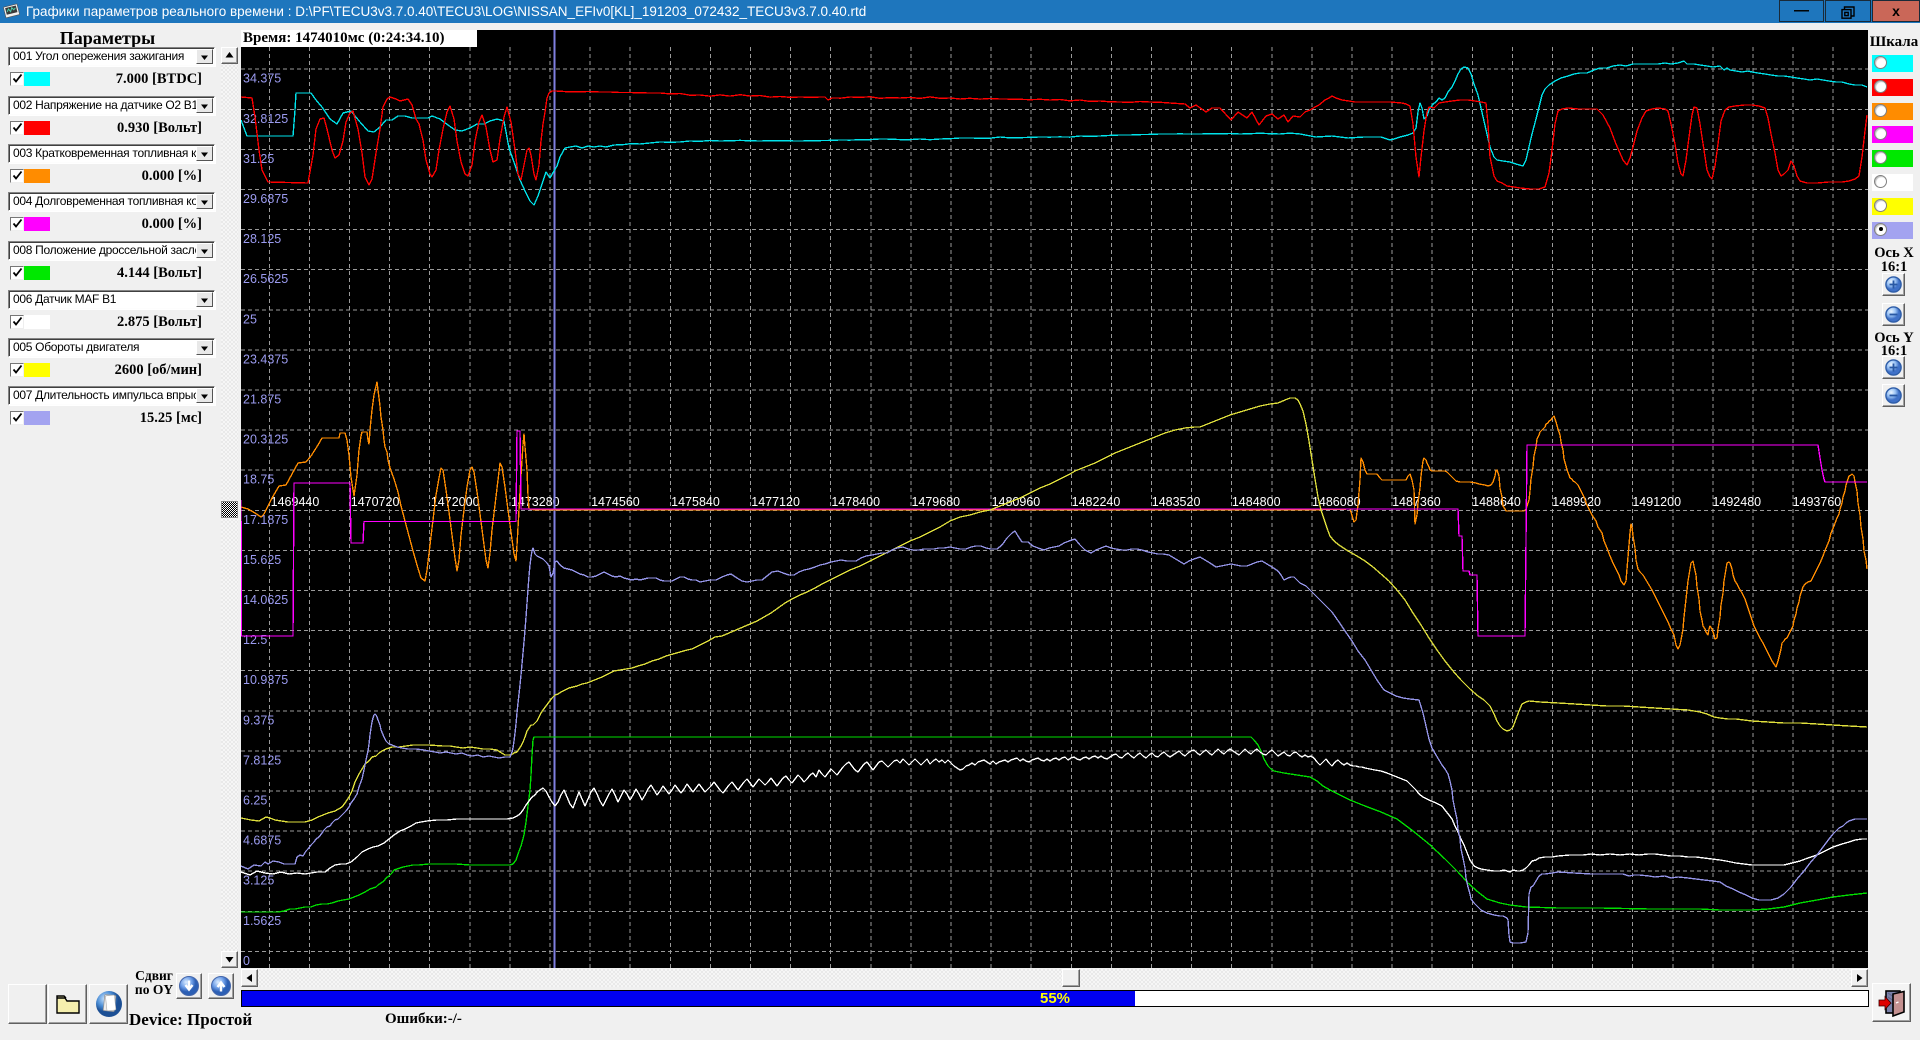 This screenshot has width=1920, height=1040. Describe the element at coordinates (535, 502) in the screenshot. I see `svg-text: 1473280` at that location.